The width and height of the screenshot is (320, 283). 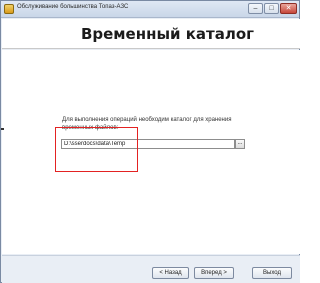 What do you see at coordinates (150, 9) in the screenshot?
I see `title-bar: Обслуживание большинства Топаз-АЗС ‒ □ ✕` at bounding box center [150, 9].